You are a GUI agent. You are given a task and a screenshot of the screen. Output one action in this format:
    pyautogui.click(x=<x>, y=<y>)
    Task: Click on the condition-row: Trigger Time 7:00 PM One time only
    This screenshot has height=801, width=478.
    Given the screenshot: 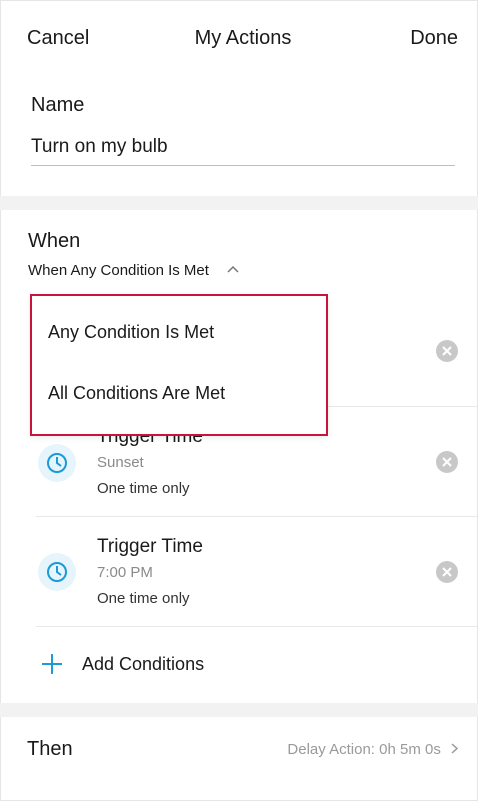 What is the action you would take?
    pyautogui.click(x=257, y=571)
    